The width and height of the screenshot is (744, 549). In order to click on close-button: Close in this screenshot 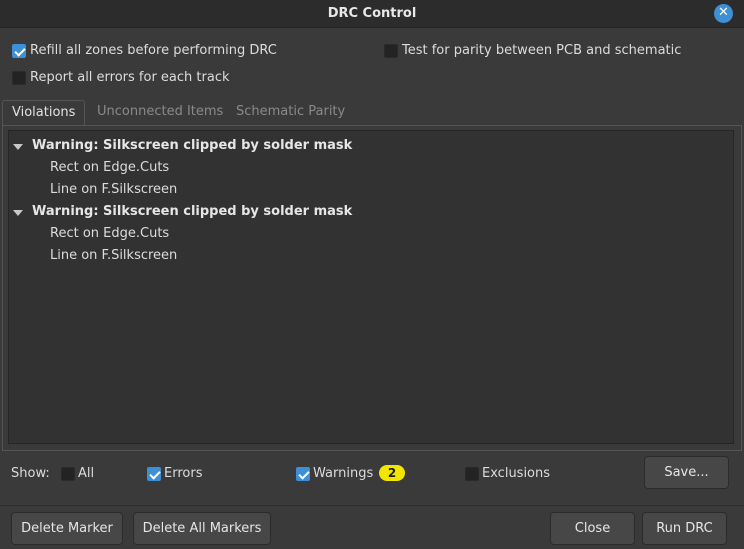, I will do `click(592, 528)`.